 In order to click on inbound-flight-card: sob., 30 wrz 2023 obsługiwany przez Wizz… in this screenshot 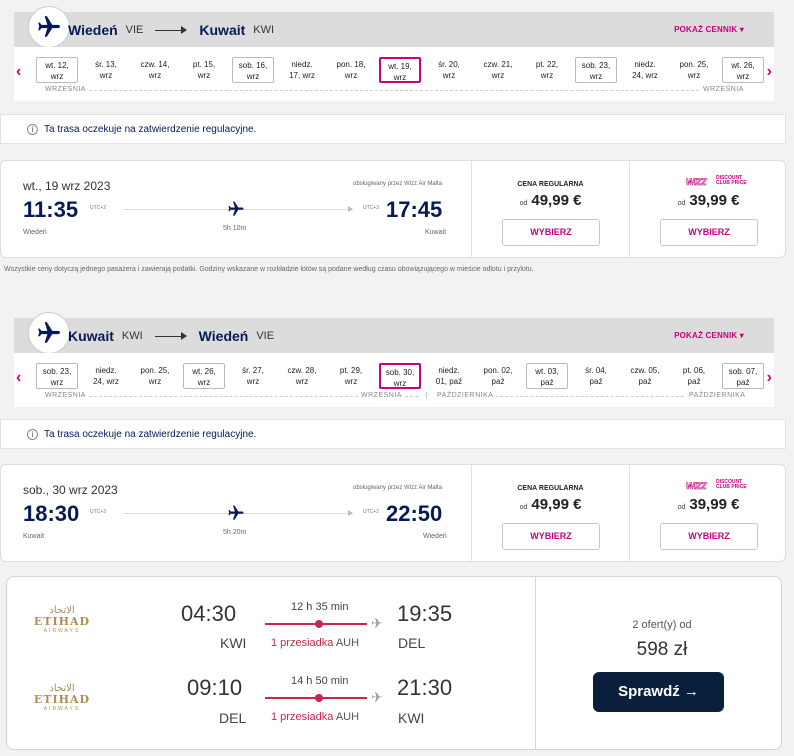, I will do `click(393, 513)`.